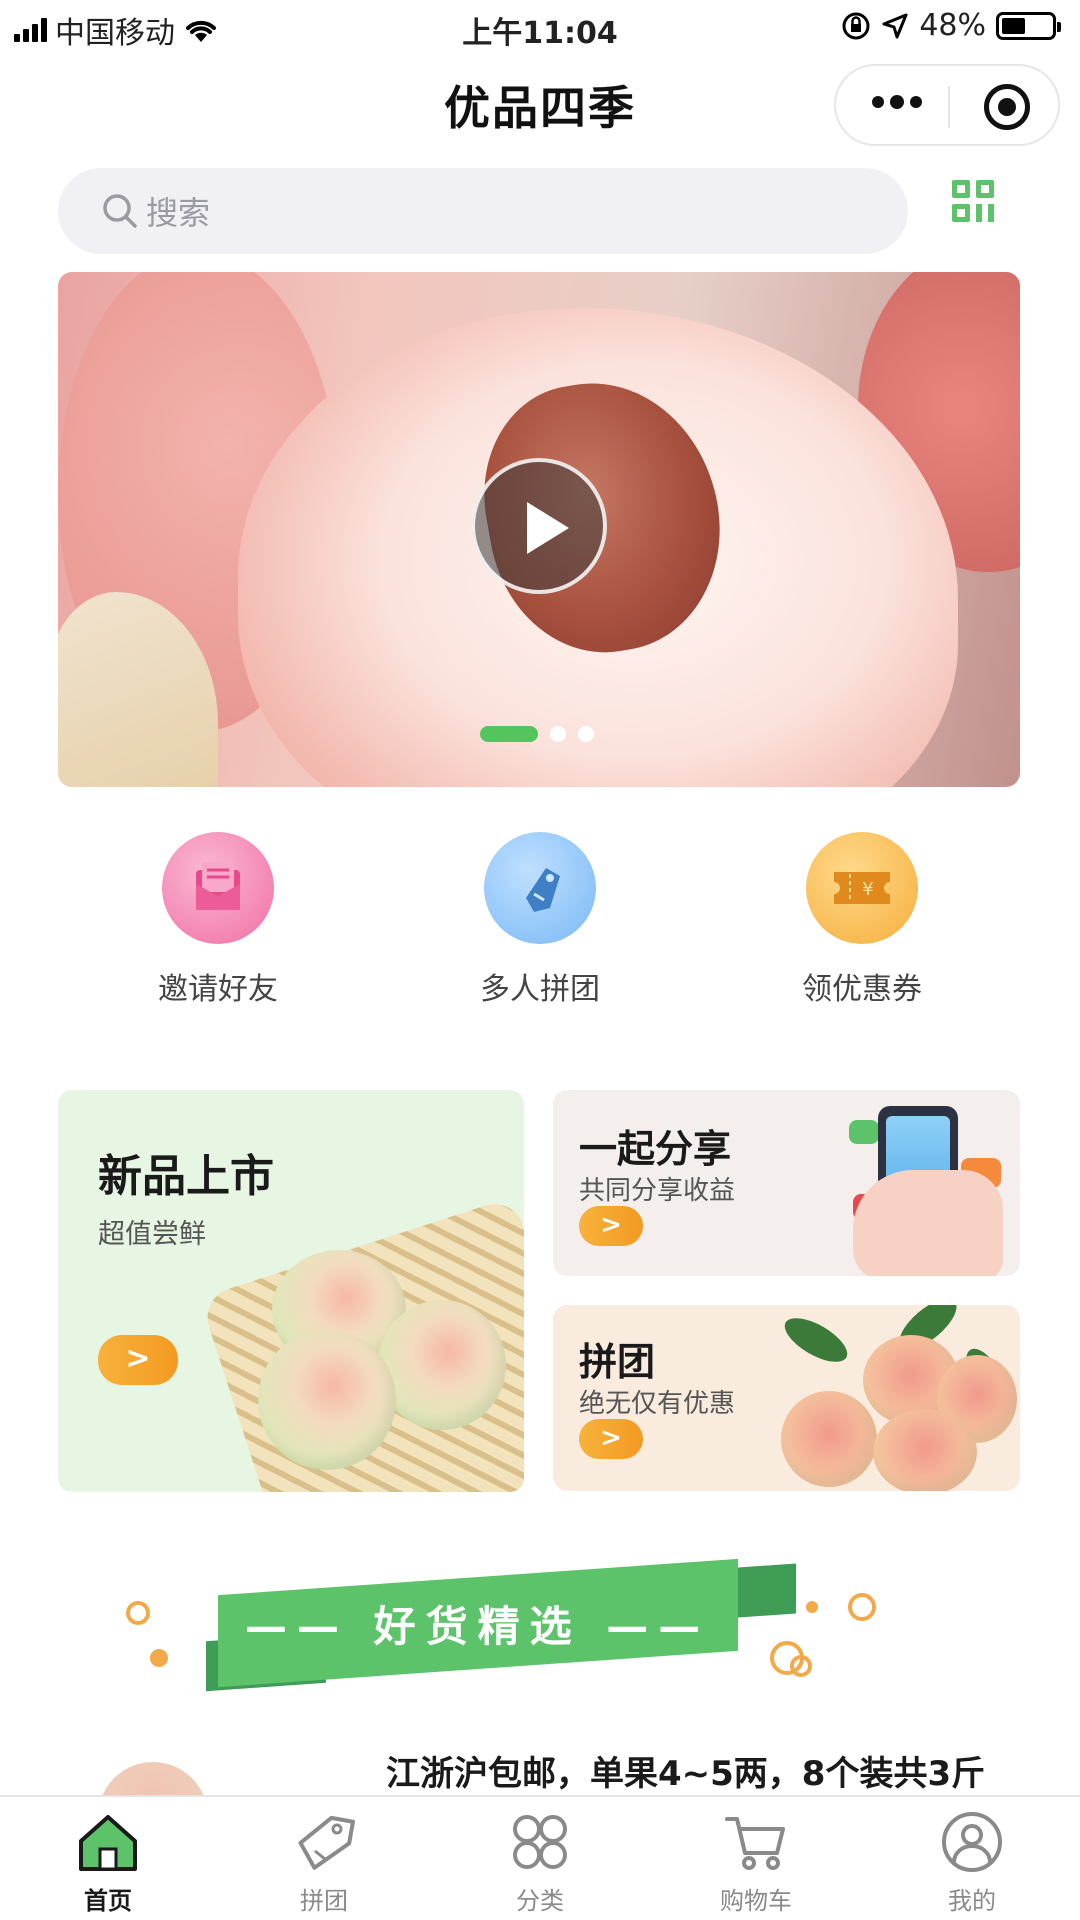 The image size is (1080, 1920). Describe the element at coordinates (816, 1340) in the screenshot. I see `leaf-image` at that location.